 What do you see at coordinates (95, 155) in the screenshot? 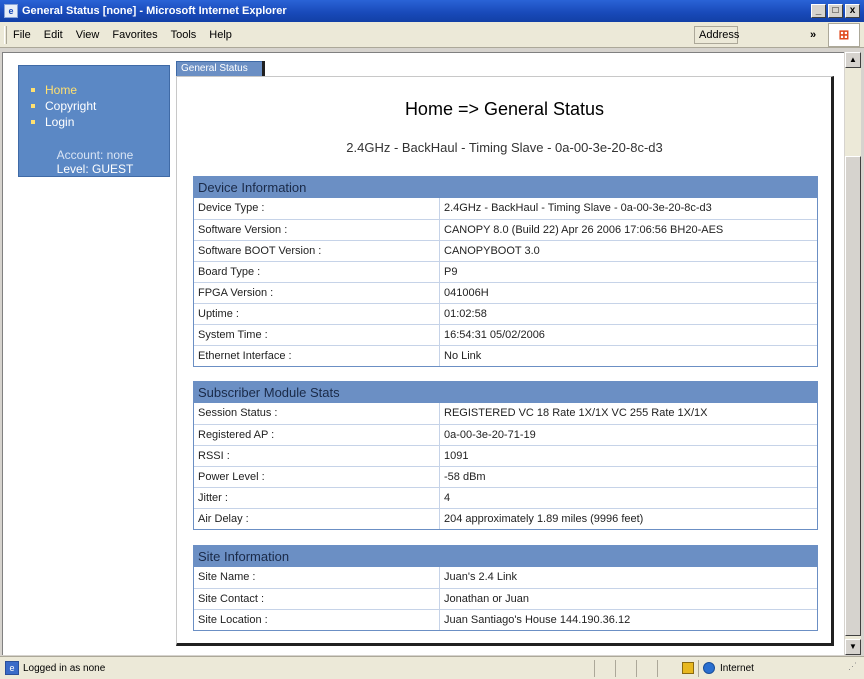
I see `account-label: Account: none` at bounding box center [95, 155].